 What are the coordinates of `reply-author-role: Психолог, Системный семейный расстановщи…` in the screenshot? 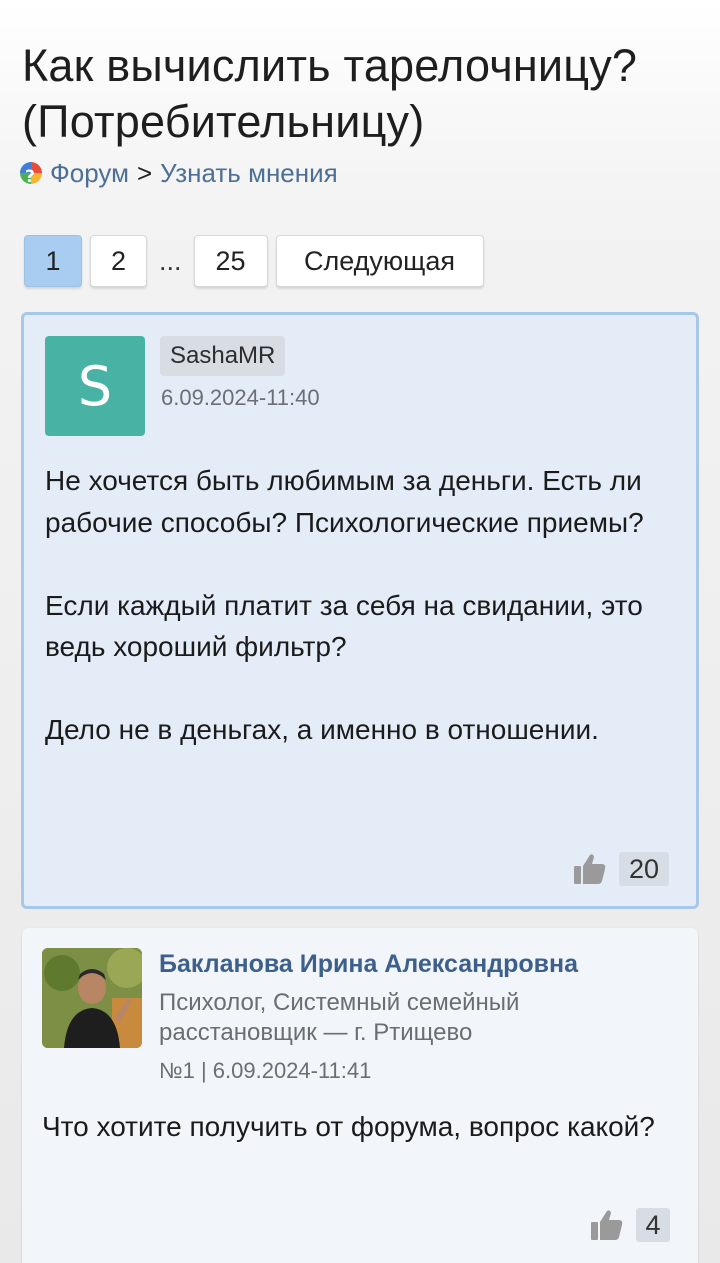 It's located at (339, 1017).